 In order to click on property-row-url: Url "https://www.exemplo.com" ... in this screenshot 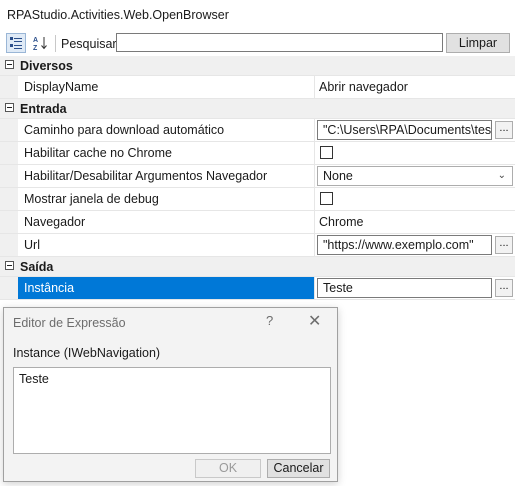, I will do `click(257, 245)`.